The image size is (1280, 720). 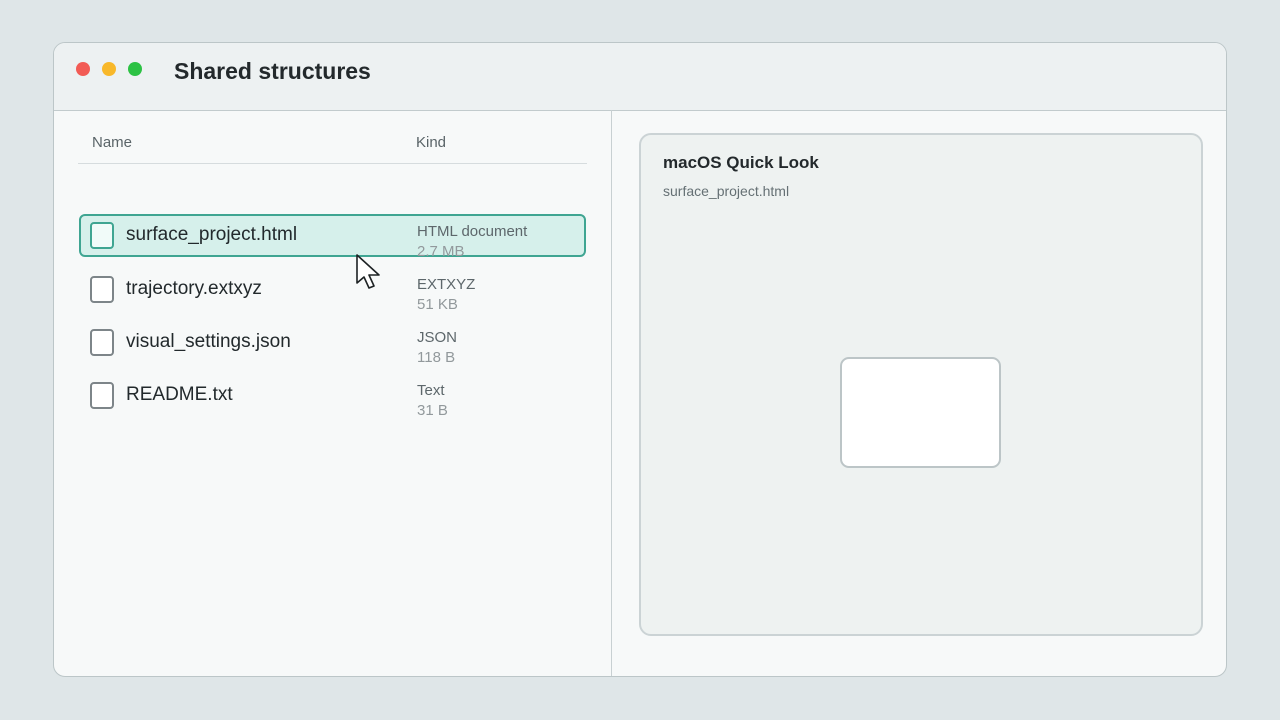 I want to click on file-kind: EXTXYZ, so click(x=446, y=284).